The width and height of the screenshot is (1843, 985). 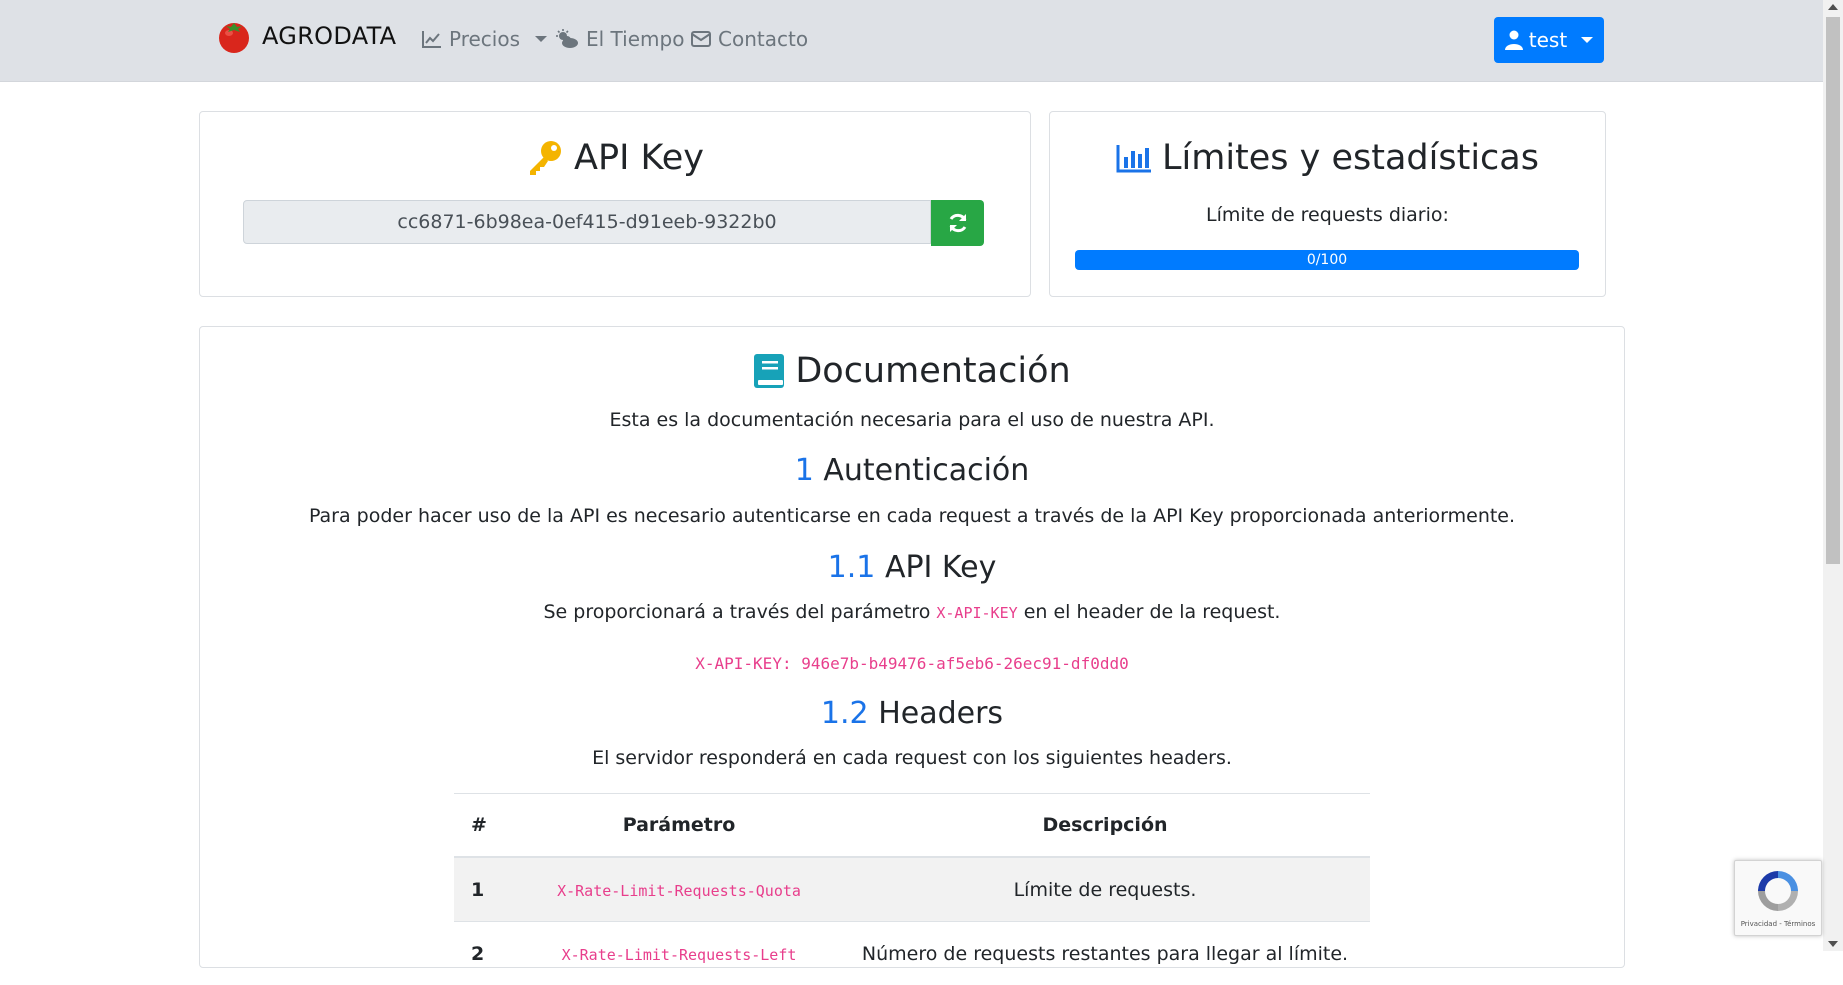 What do you see at coordinates (679, 891) in the screenshot?
I see `header-param-code: X-Rate-Limit-Requests-Quota` at bounding box center [679, 891].